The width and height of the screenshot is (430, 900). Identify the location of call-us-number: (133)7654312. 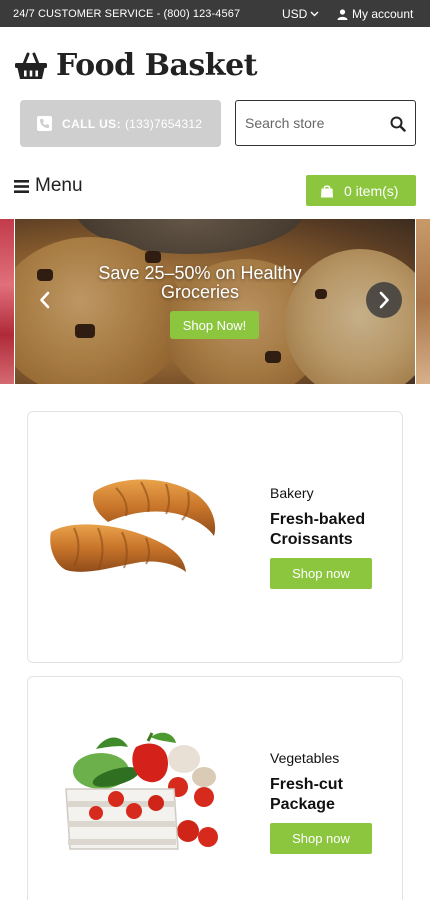
(163, 123).